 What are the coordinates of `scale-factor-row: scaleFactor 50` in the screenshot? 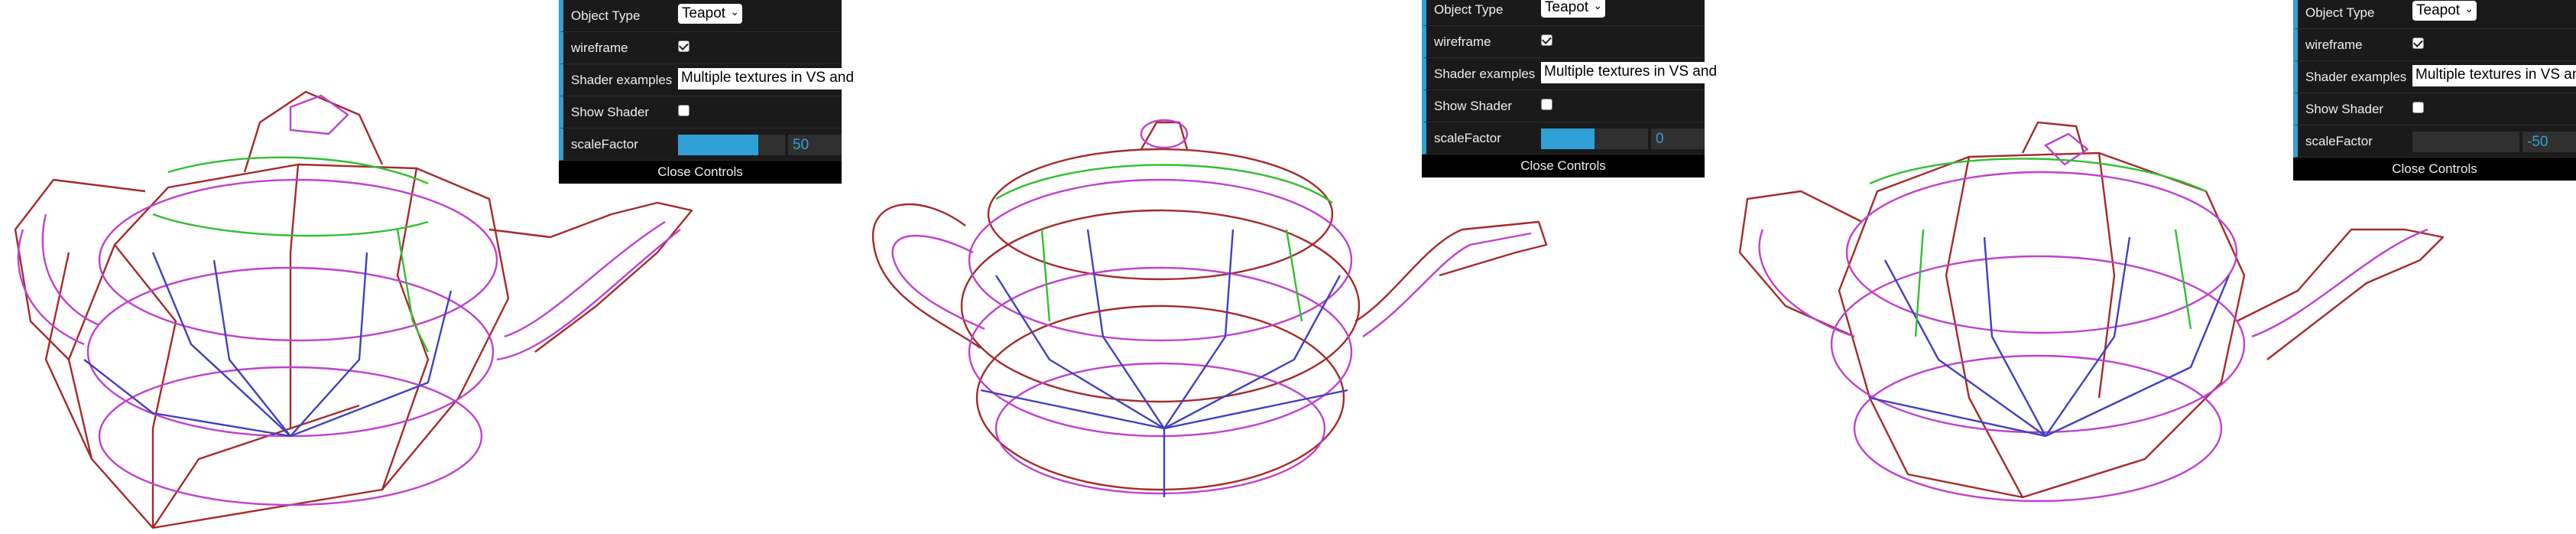 It's located at (700, 145).